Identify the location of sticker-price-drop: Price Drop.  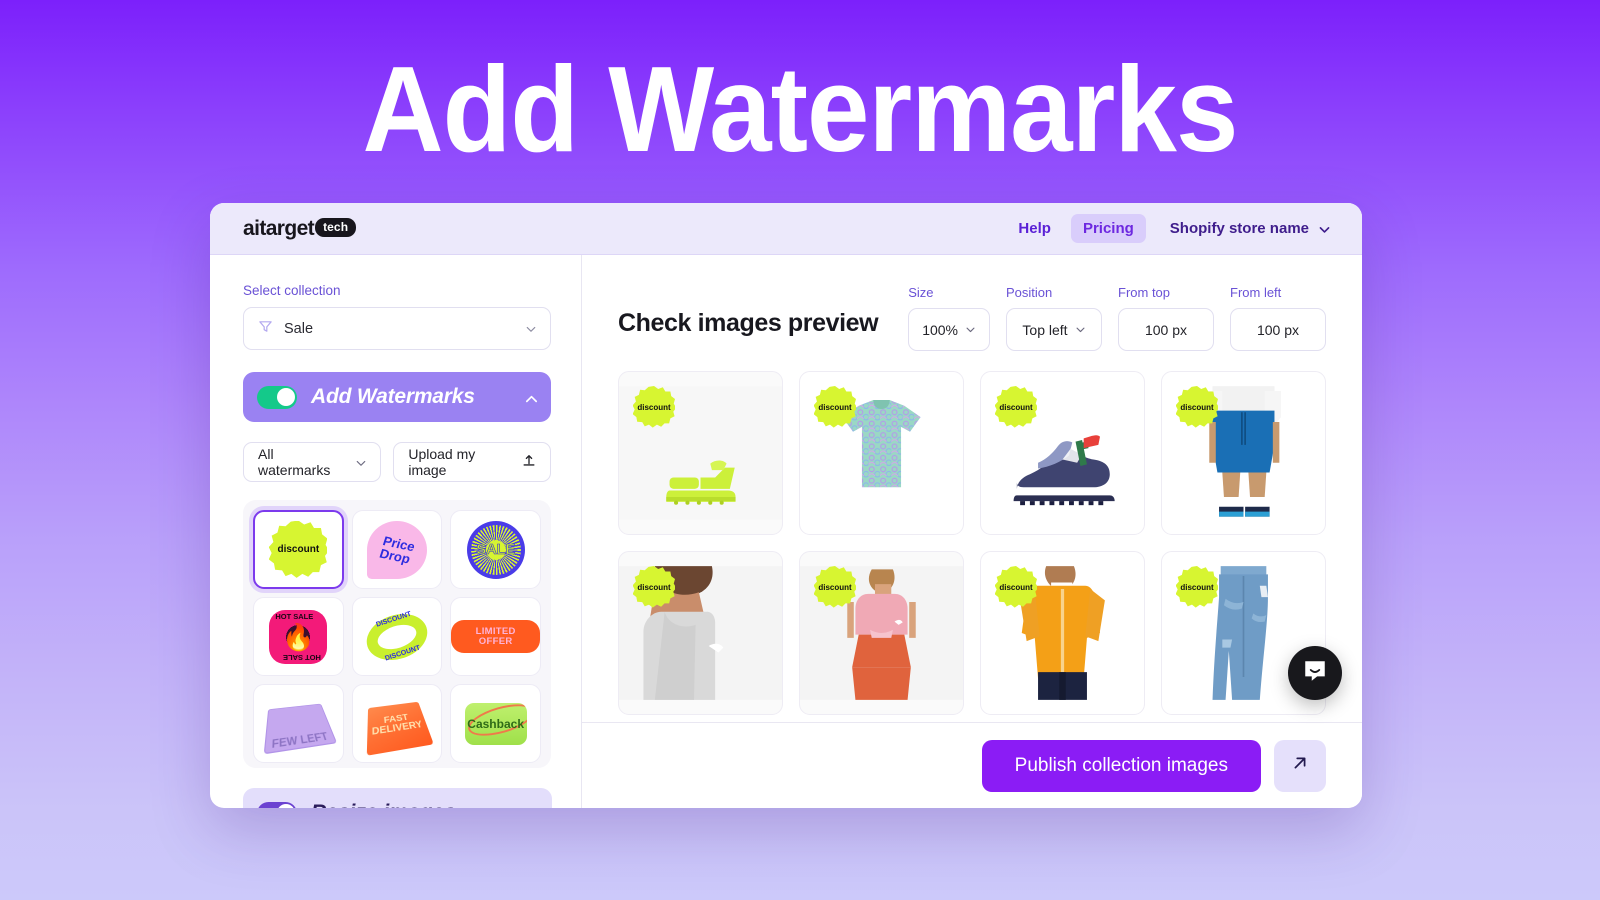
(396, 549).